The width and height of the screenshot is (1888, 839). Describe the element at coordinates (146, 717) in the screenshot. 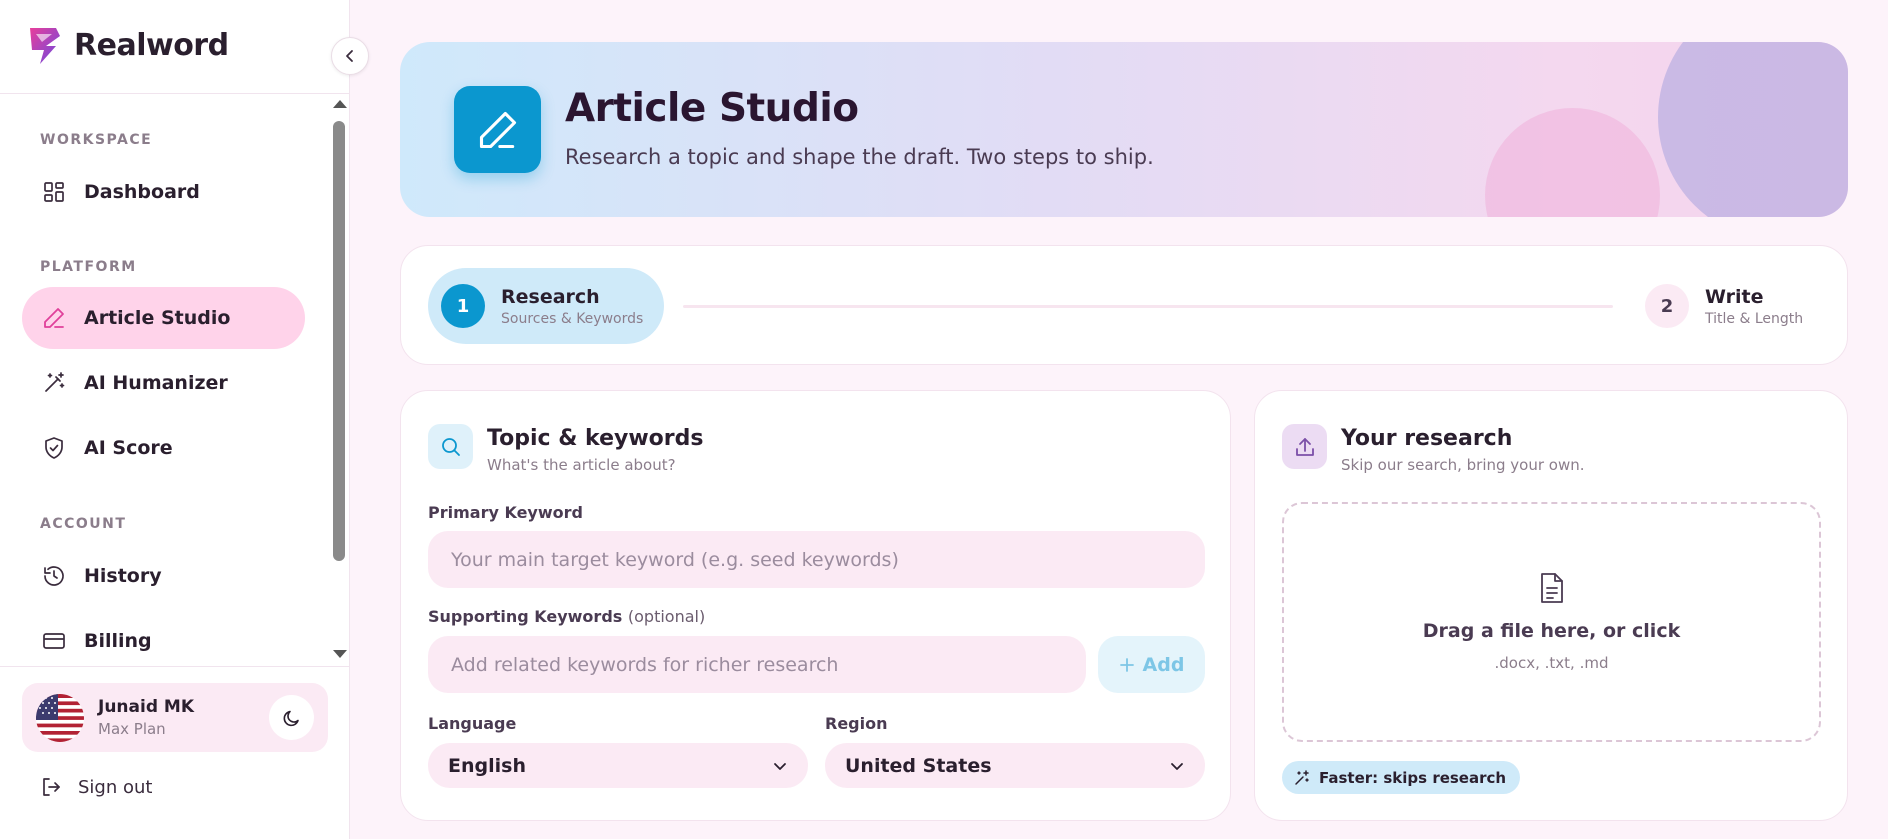

I see `user-info: Junaid MK Max Plan` at that location.